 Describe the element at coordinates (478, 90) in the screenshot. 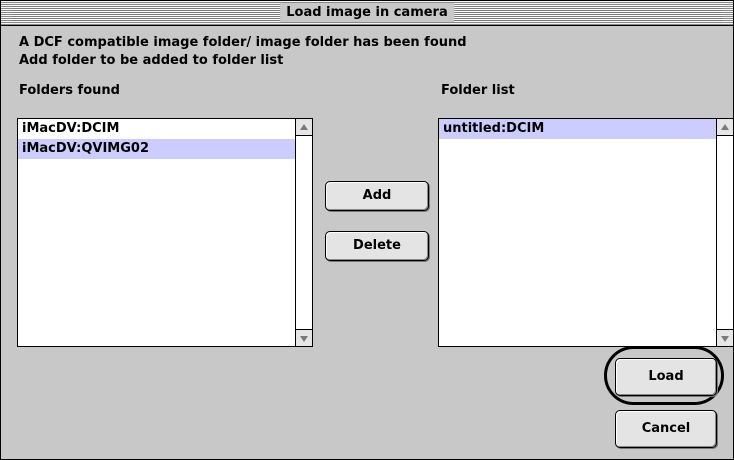

I see `folder-list-label: Folder list` at that location.